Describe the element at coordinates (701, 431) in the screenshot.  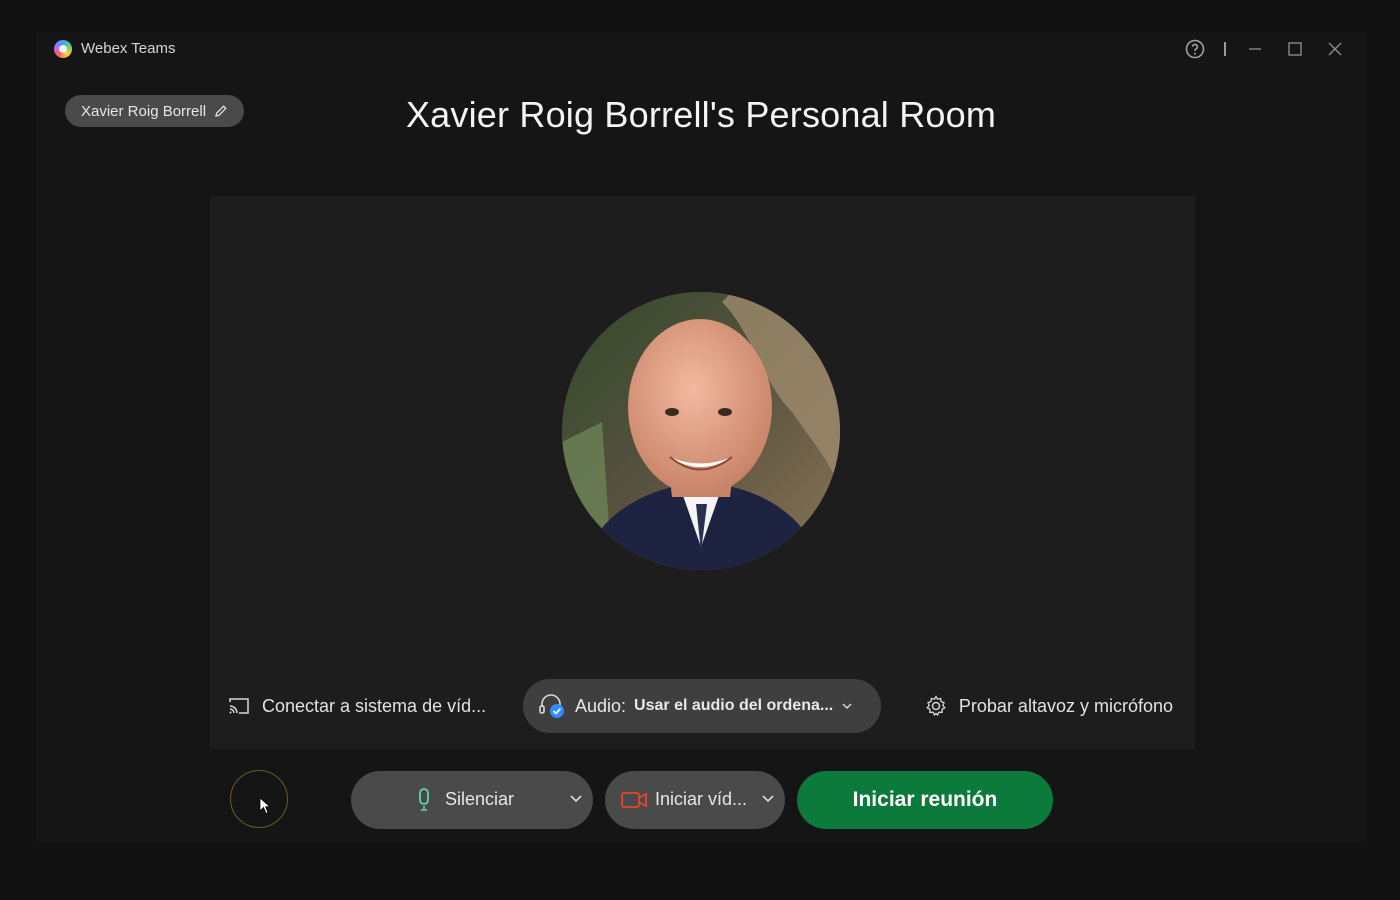
I see `user-avatar` at that location.